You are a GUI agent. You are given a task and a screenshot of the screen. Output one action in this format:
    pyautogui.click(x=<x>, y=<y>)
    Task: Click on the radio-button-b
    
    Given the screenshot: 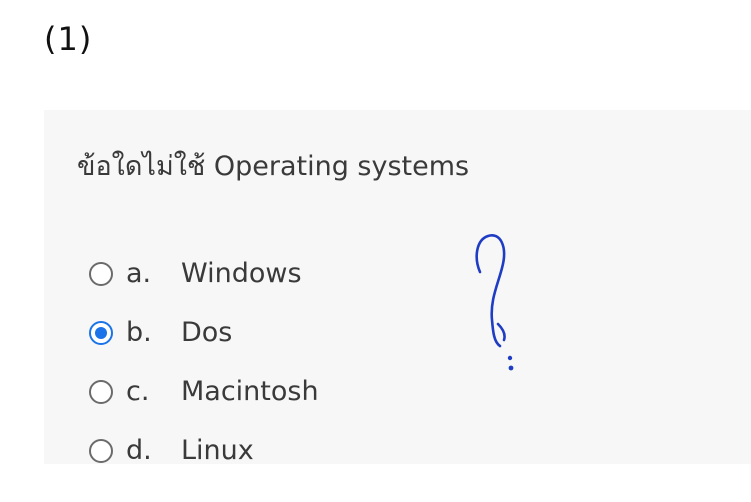 What is the action you would take?
    pyautogui.click(x=101, y=332)
    